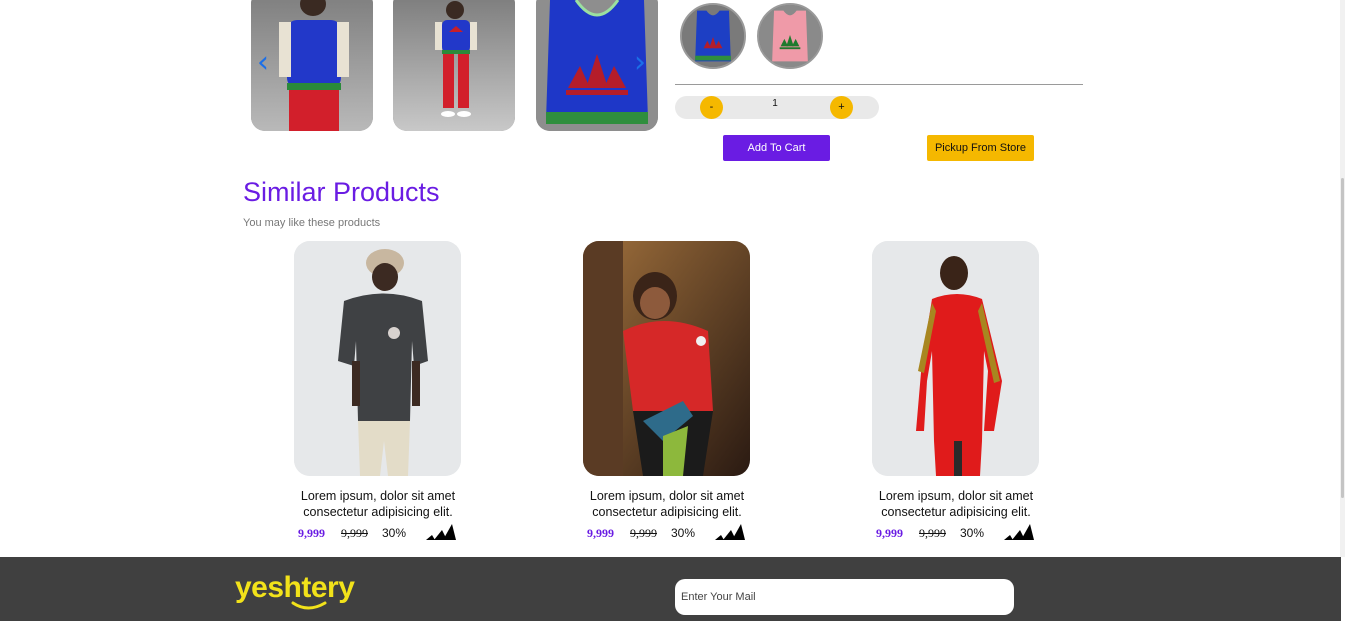  Describe the element at coordinates (790, 36) in the screenshot. I see `color-swatch-pink` at that location.